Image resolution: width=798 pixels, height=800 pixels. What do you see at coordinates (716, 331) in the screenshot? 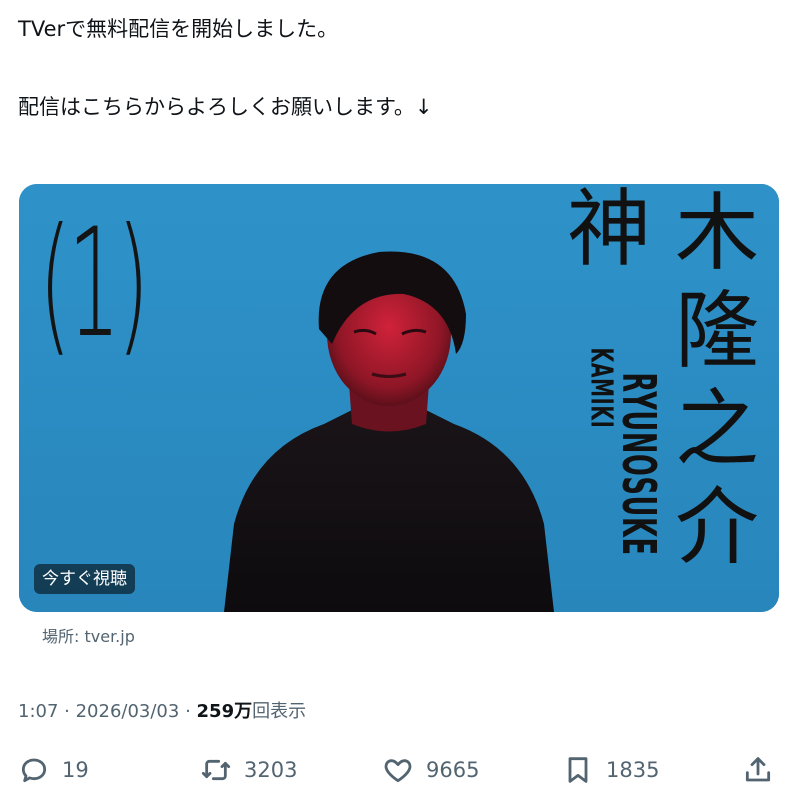
I see `name-kanji-char: 隆` at bounding box center [716, 331].